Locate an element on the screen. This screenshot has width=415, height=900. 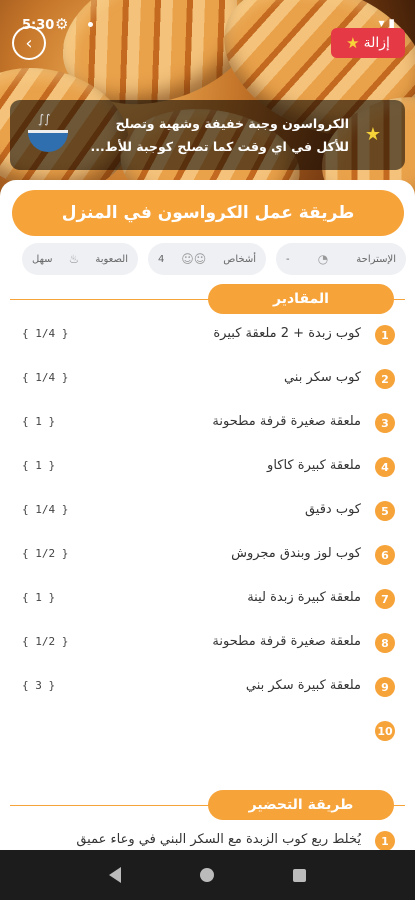
ingredient-number: 2 is located at coordinates (385, 379).